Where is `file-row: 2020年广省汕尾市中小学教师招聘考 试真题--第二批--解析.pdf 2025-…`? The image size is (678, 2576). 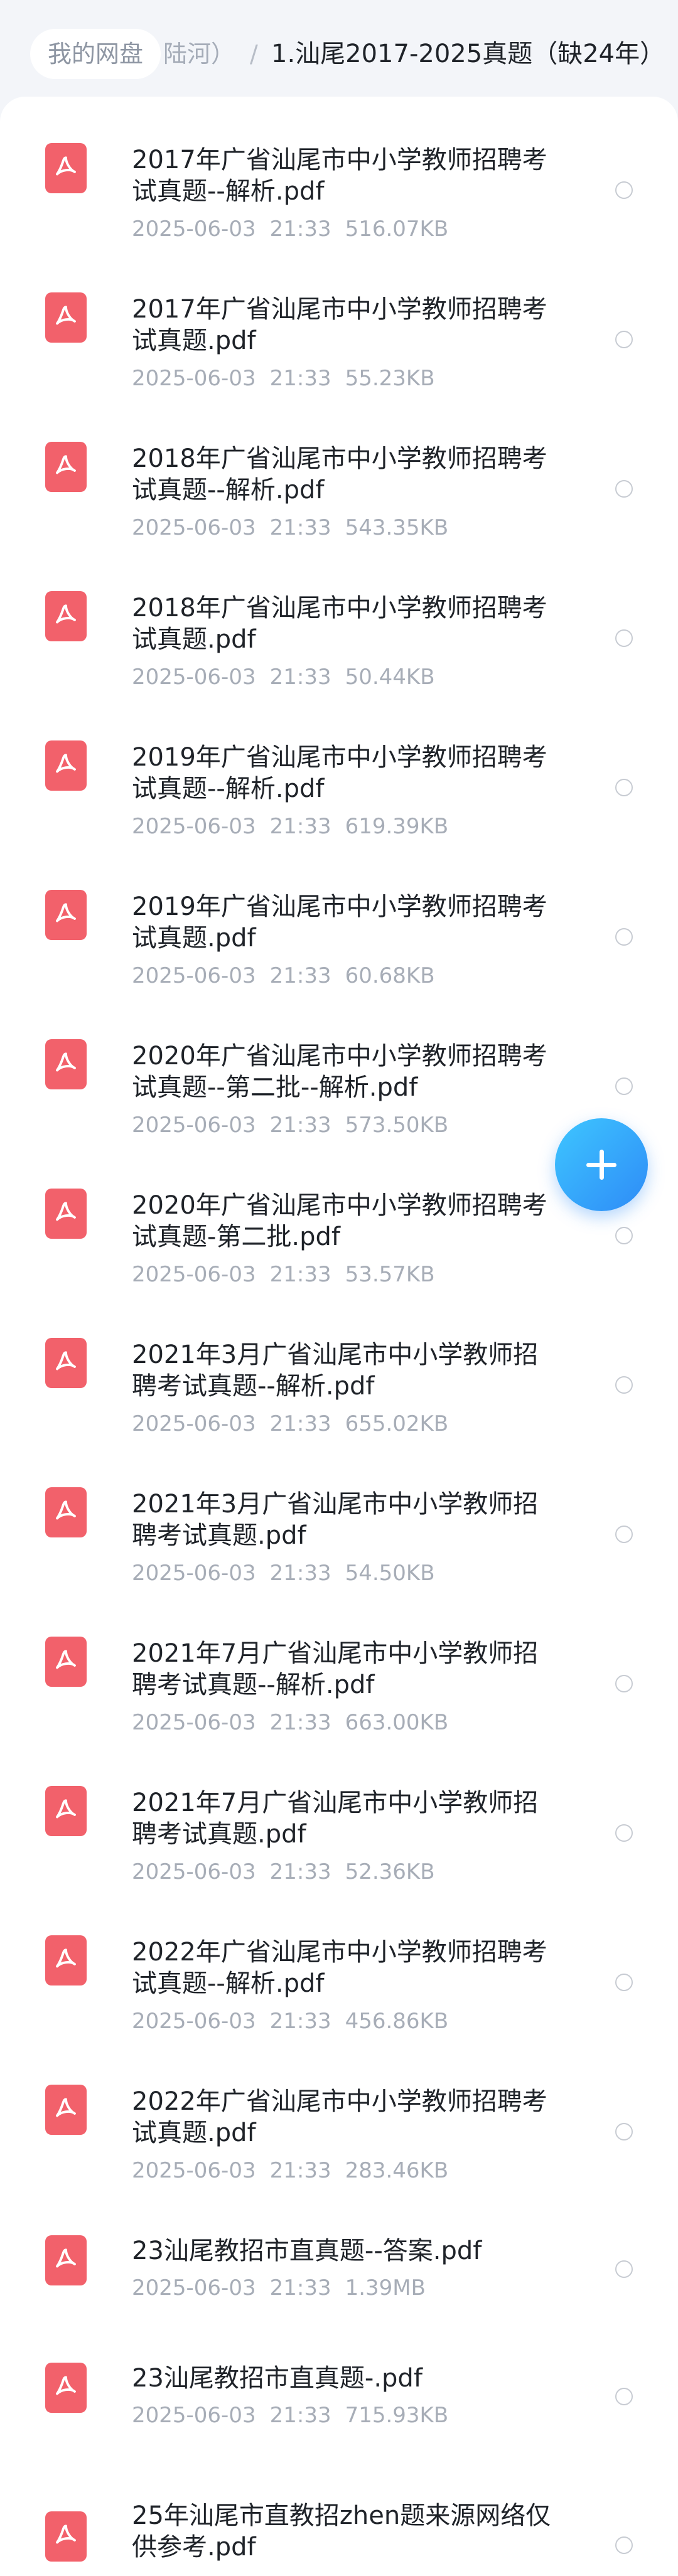
file-row: 2020年广省汕尾市中小学教师招聘考 试真题--第二批--解析.pdf 2025-… is located at coordinates (339, 1067).